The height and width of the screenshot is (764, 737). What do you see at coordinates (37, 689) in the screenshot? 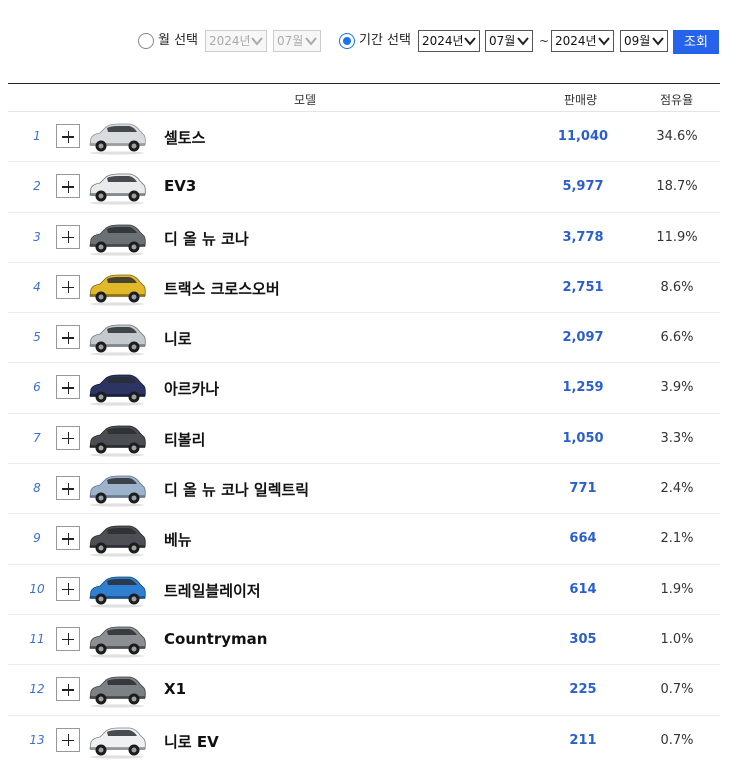
I see `rank-number: 12` at bounding box center [37, 689].